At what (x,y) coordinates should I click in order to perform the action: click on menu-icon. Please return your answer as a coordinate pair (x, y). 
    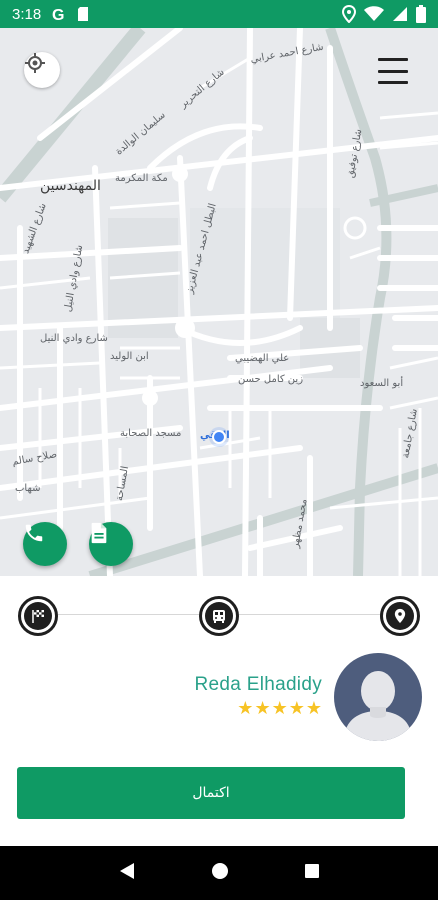
    Looking at the image, I should click on (393, 59).